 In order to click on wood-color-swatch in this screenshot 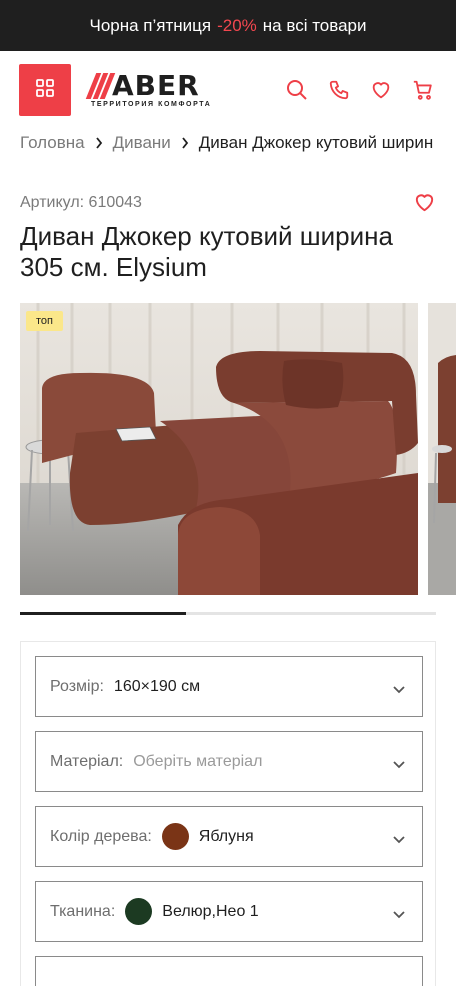, I will do `click(175, 836)`.